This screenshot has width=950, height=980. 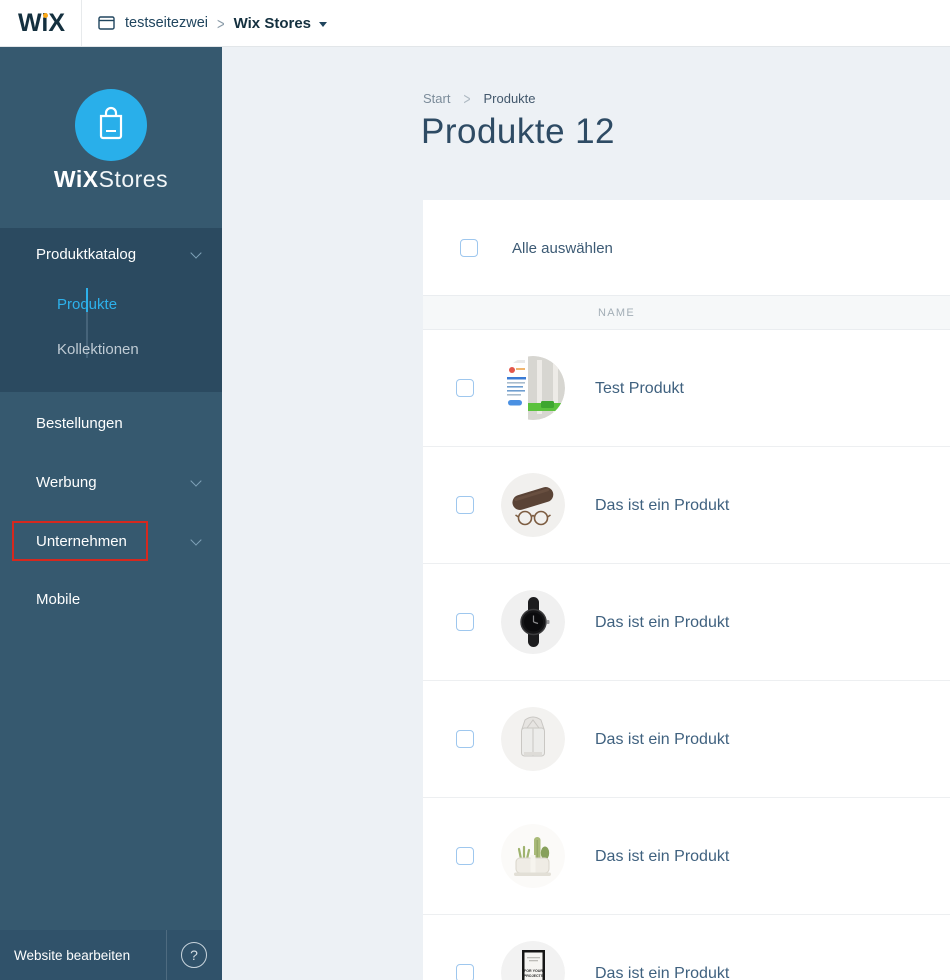 What do you see at coordinates (45, 15) in the screenshot?
I see `wix-logo-dot-icon` at bounding box center [45, 15].